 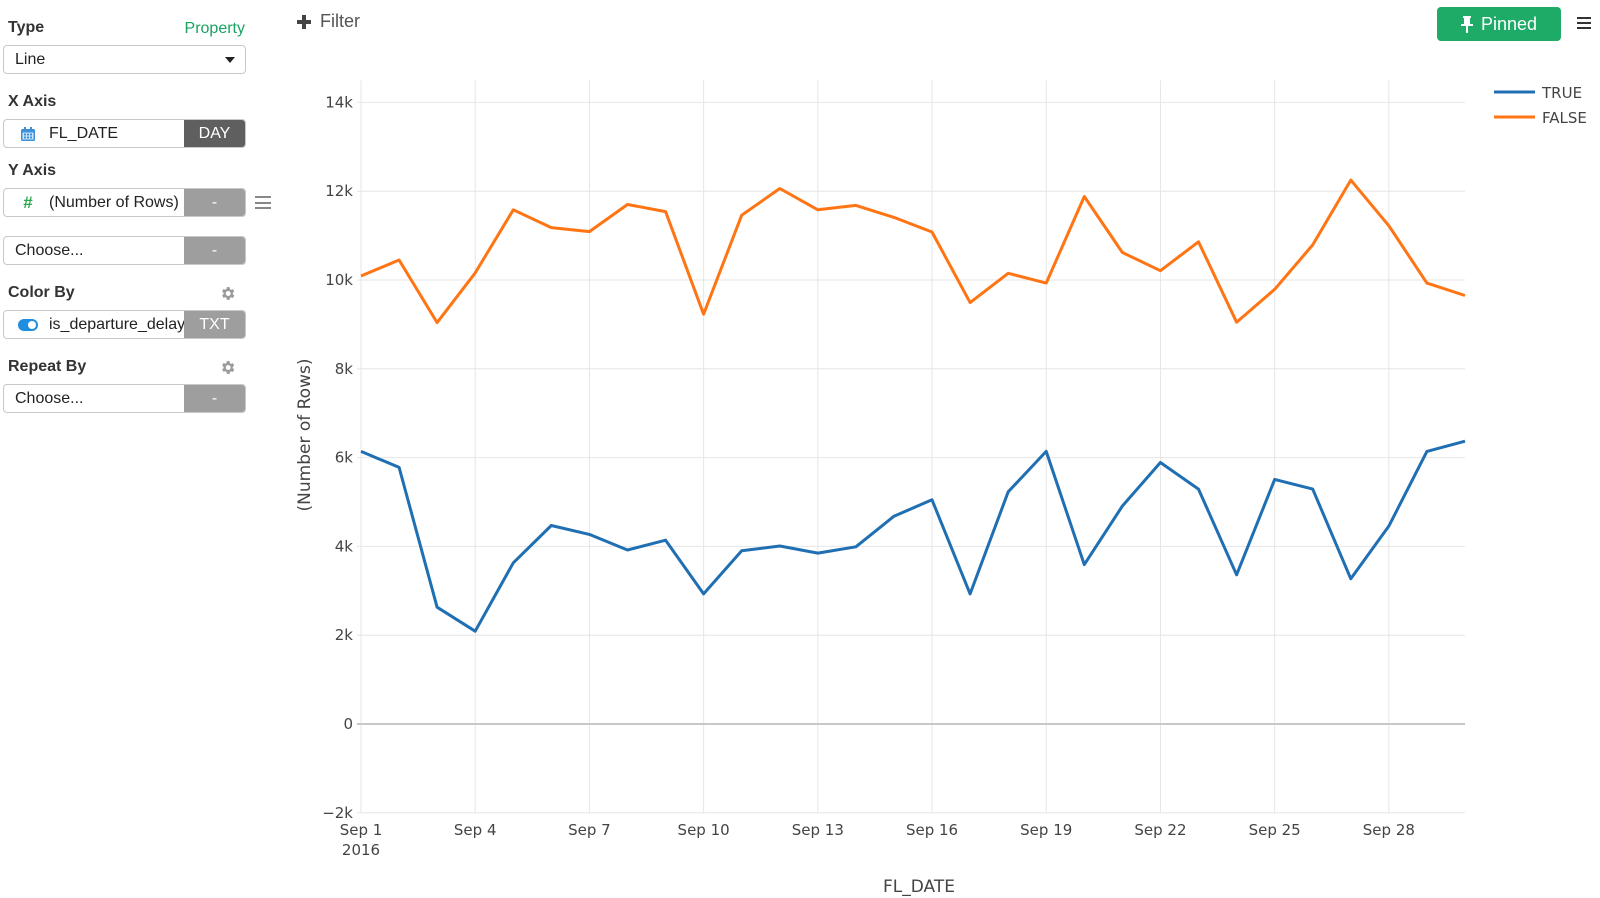 What do you see at coordinates (589, 830) in the screenshot?
I see `x-tick-label: Sep 7` at bounding box center [589, 830].